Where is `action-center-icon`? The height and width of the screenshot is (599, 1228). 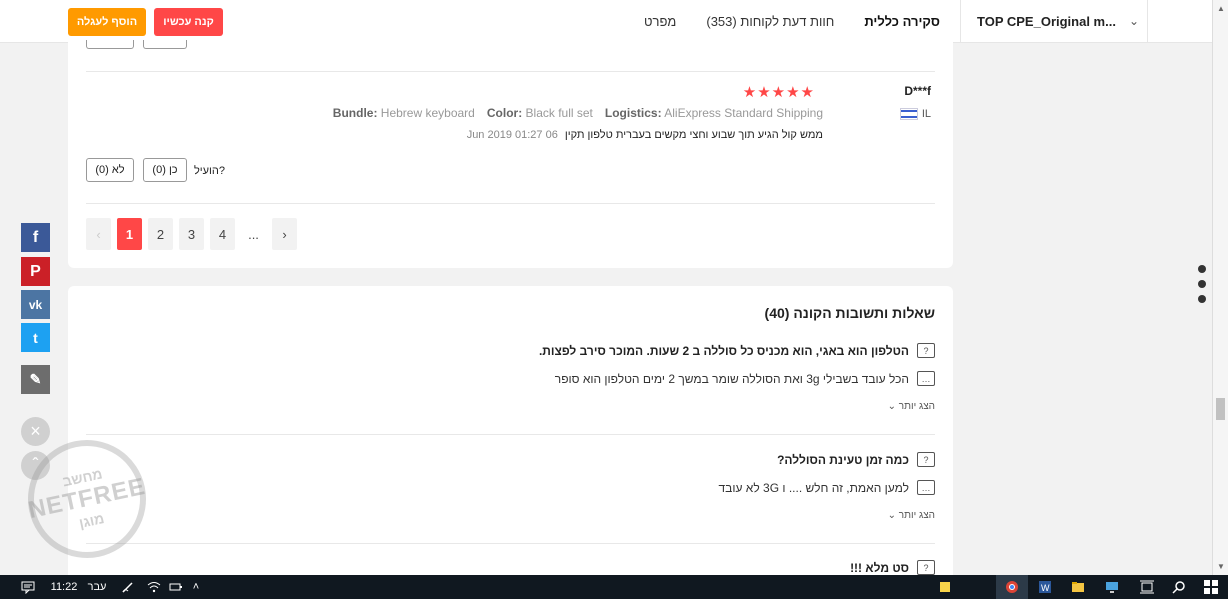
action-center-icon is located at coordinates (28, 587).